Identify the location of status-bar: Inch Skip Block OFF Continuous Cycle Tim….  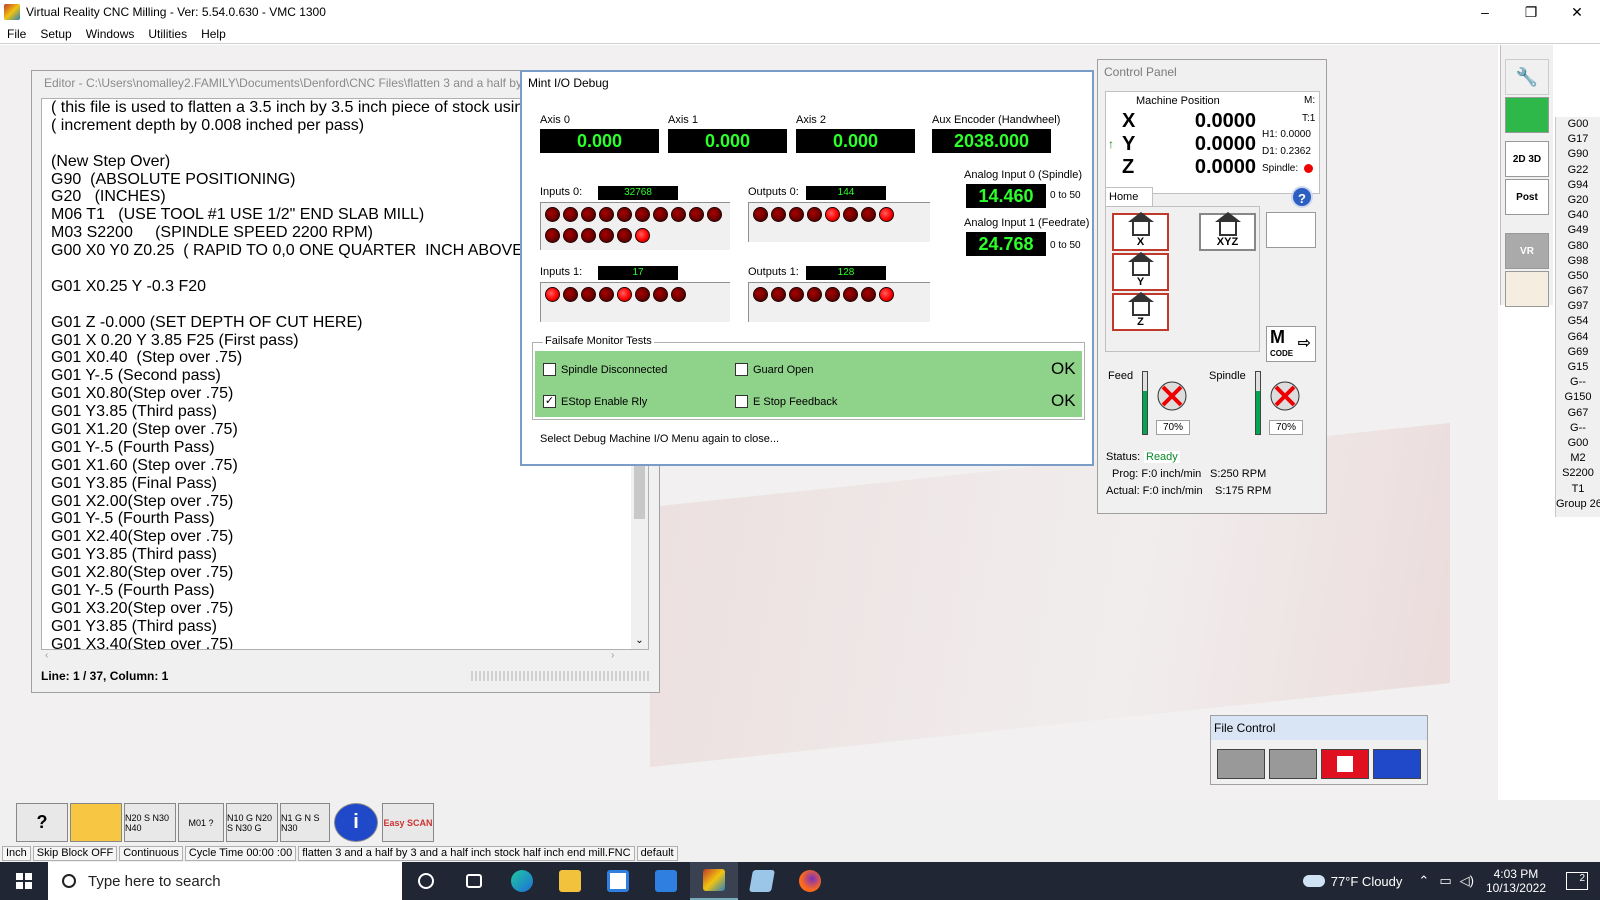
(800, 853).